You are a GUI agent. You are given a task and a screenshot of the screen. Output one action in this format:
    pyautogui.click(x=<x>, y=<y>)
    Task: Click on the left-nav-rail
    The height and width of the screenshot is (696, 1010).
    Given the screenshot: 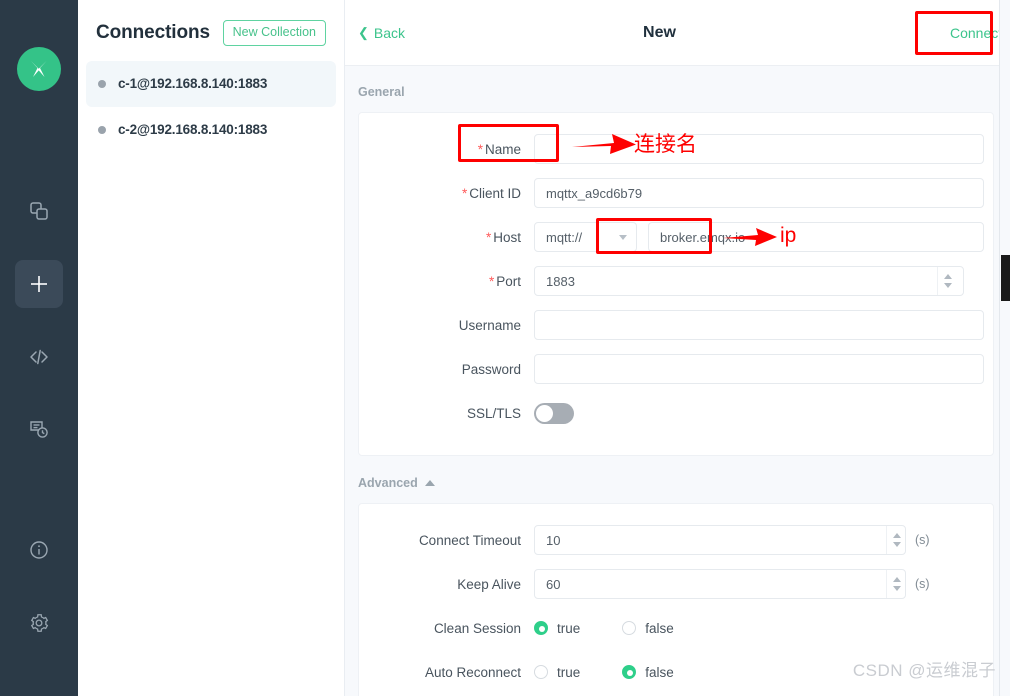 What is the action you would take?
    pyautogui.click(x=39, y=348)
    